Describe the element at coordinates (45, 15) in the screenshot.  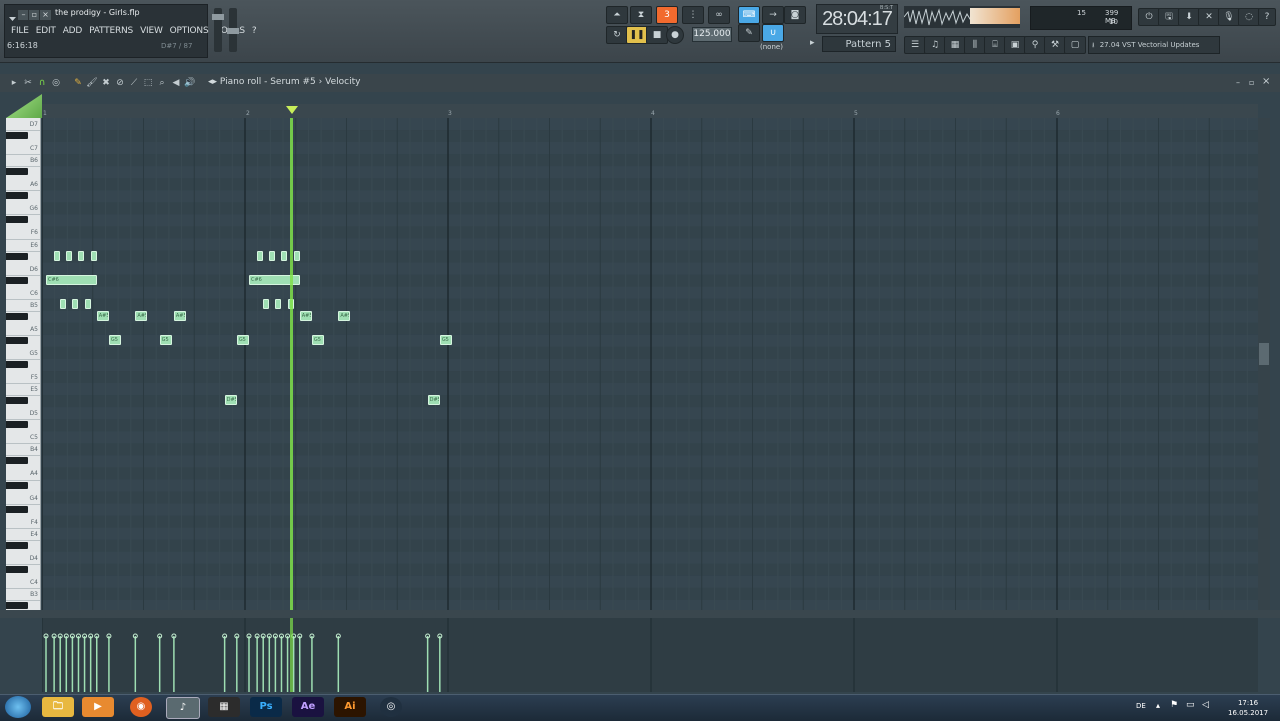
I see `close-button: ×` at that location.